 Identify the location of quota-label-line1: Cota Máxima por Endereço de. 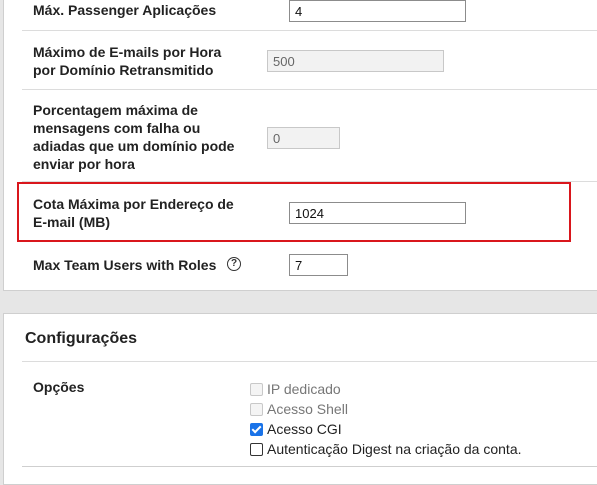
(133, 204).